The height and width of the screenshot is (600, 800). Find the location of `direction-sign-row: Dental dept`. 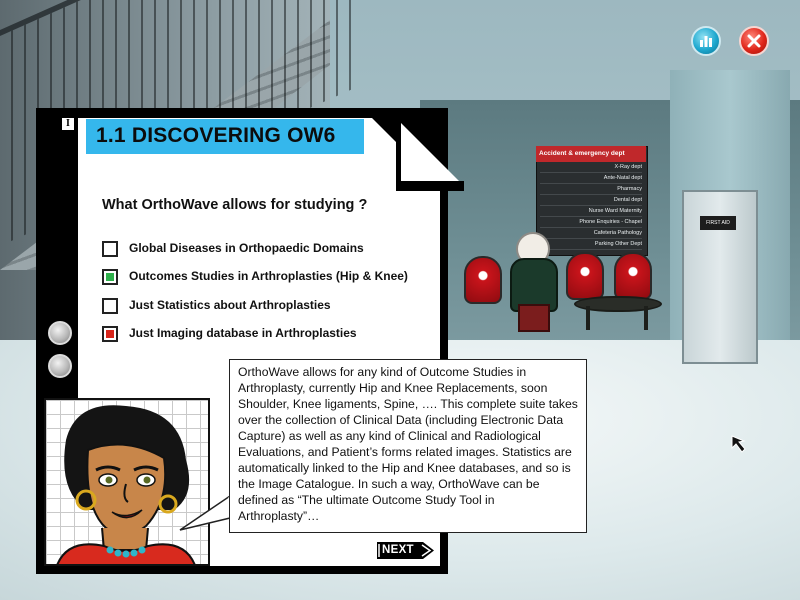

direction-sign-row: Dental dept is located at coordinates (591, 200).